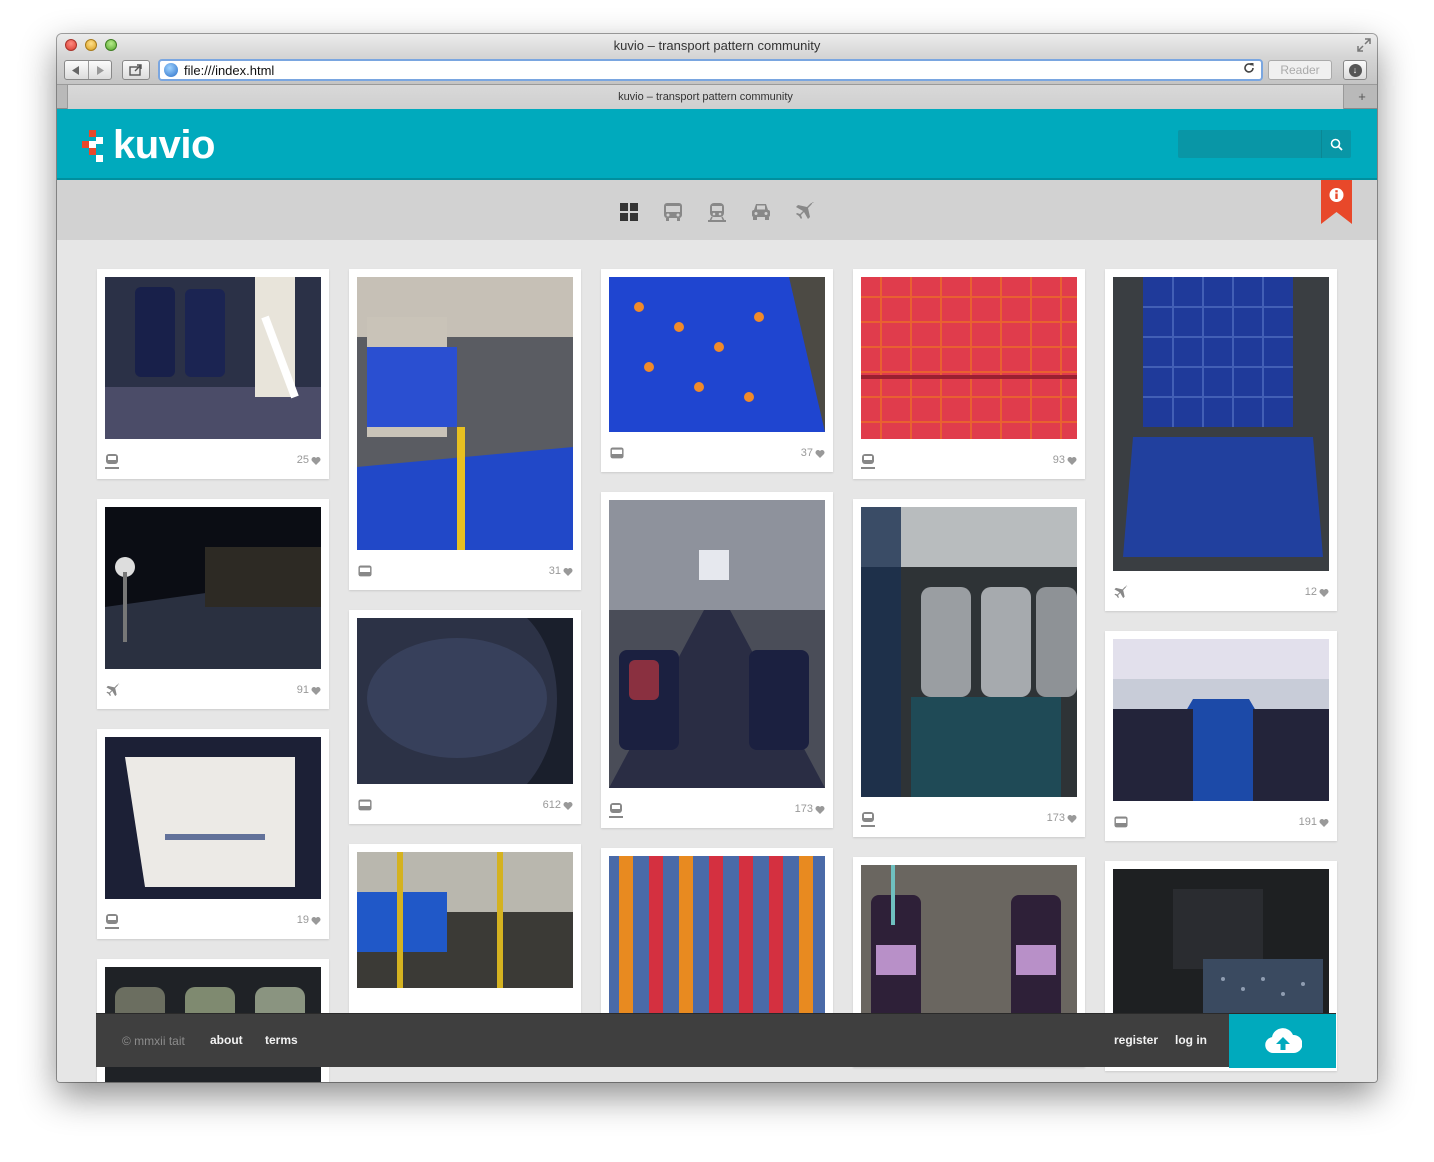  I want to click on login-link: log in, so click(1191, 1040).